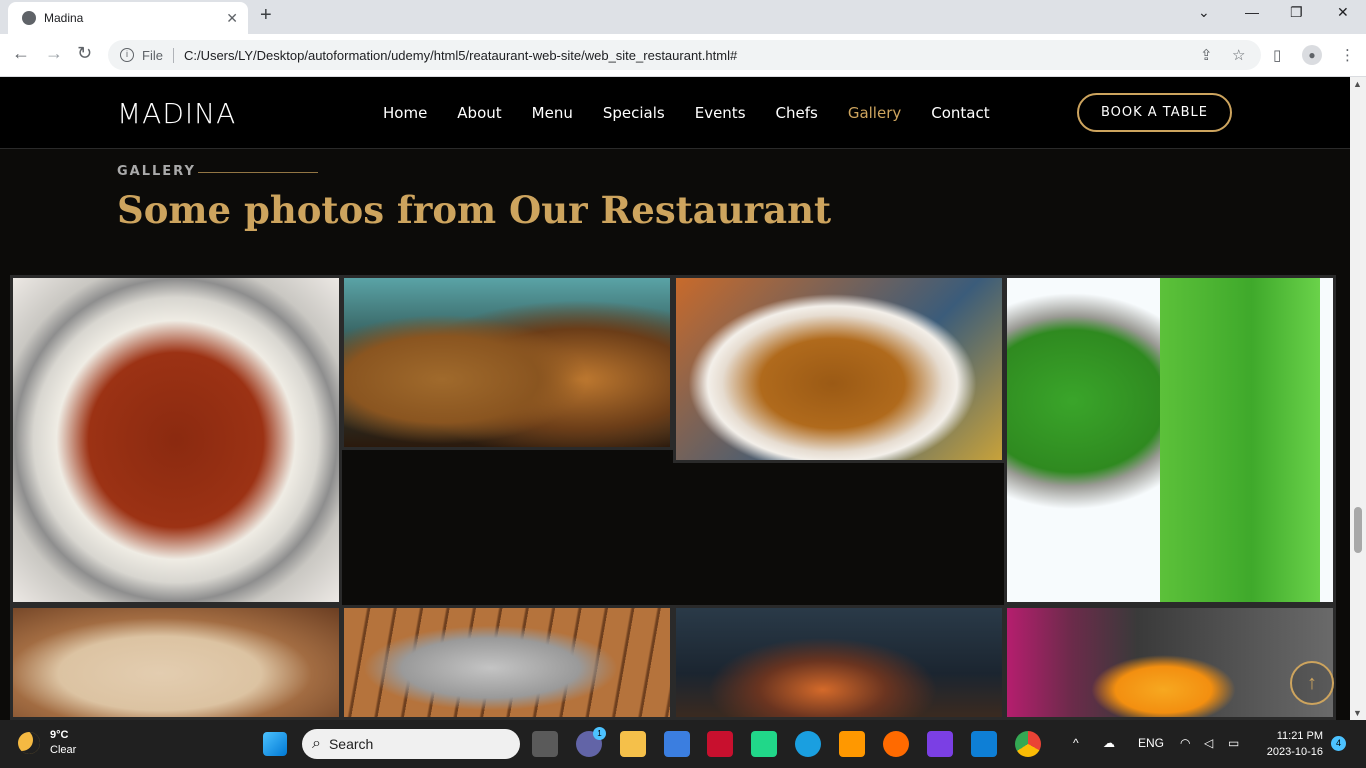  I want to click on weather-condition: Clear, so click(63, 750).